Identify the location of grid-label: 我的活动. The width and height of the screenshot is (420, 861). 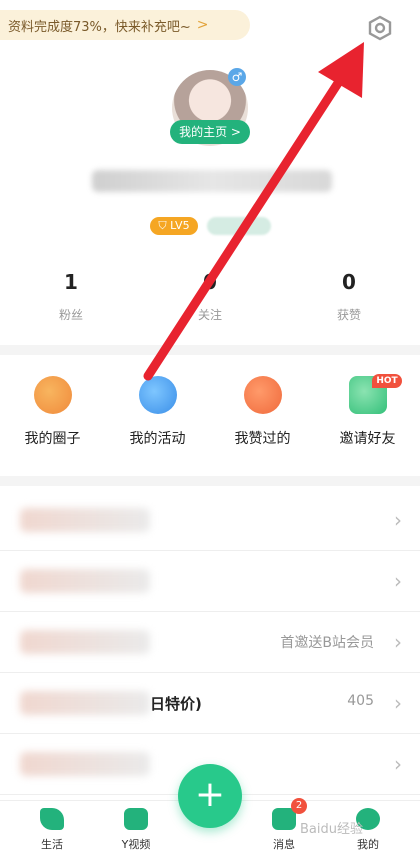
(157, 439).